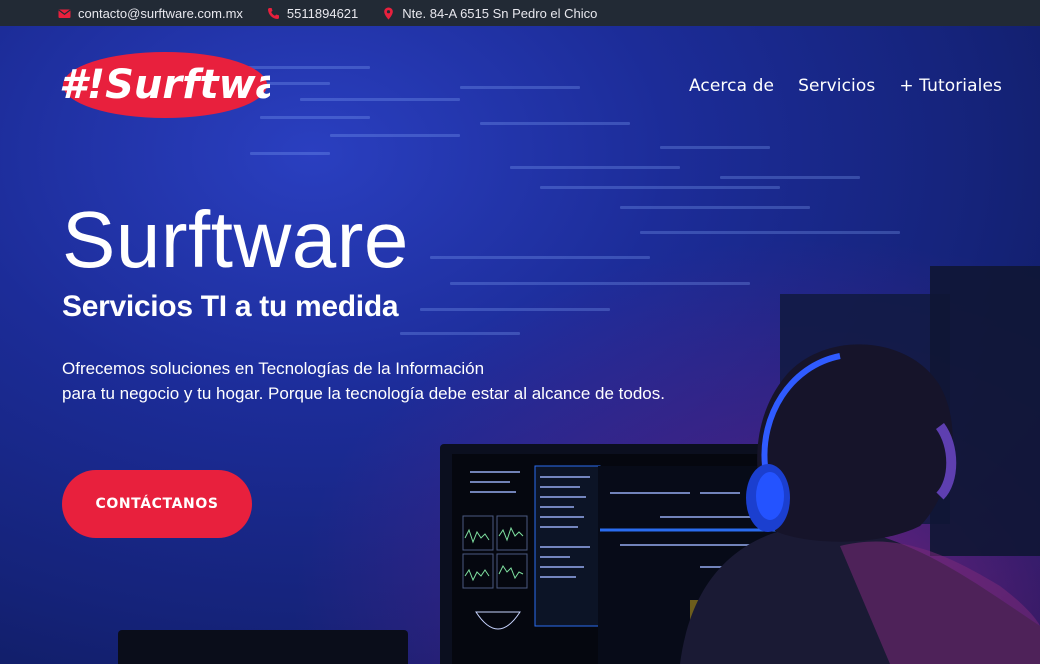  I want to click on contact-email-text: contacto@surftware.com.mx, so click(160, 13).